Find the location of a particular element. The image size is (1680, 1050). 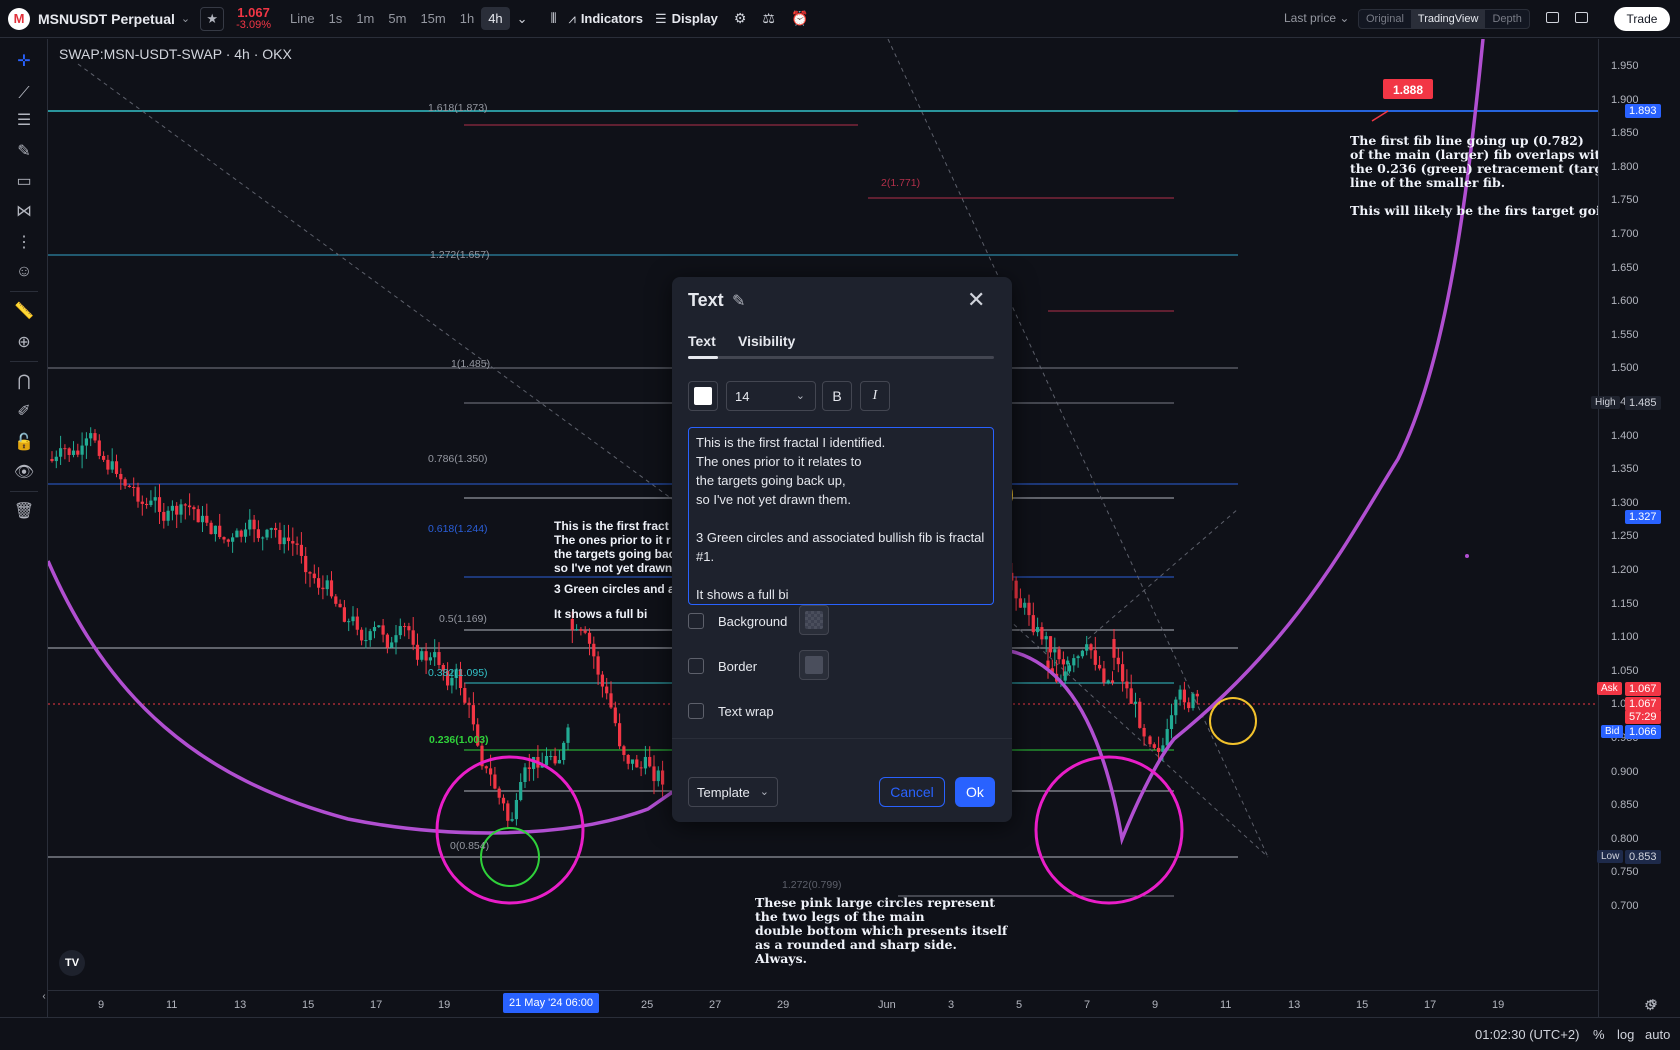

rename-pencil-icon: ✎ is located at coordinates (738, 301).